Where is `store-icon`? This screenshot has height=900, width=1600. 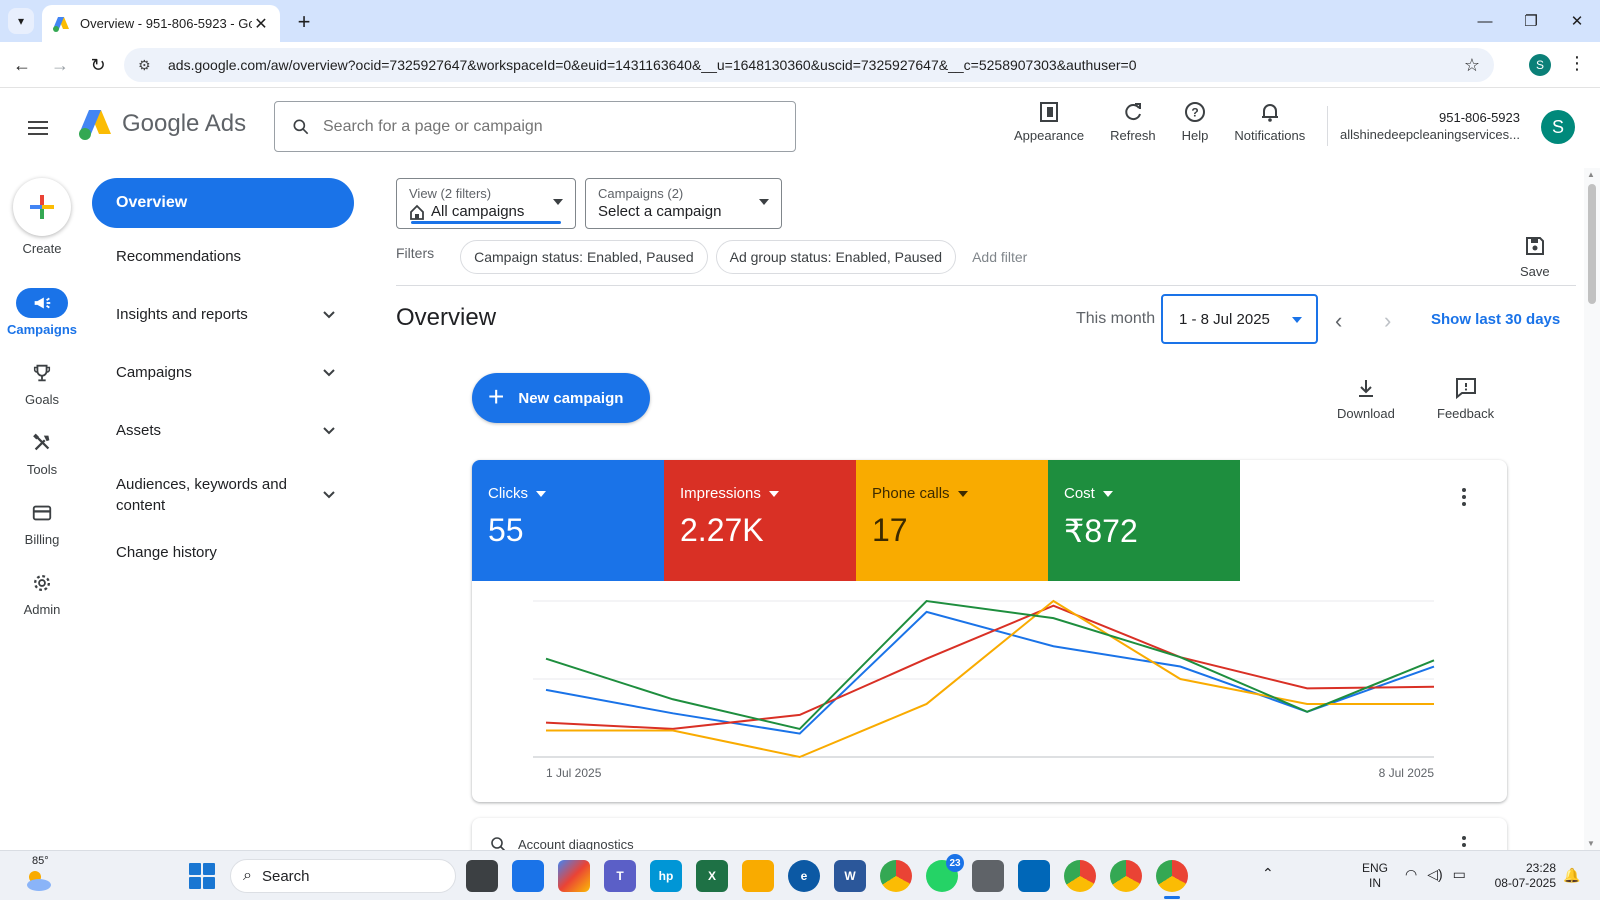
store-icon is located at coordinates (1034, 876).